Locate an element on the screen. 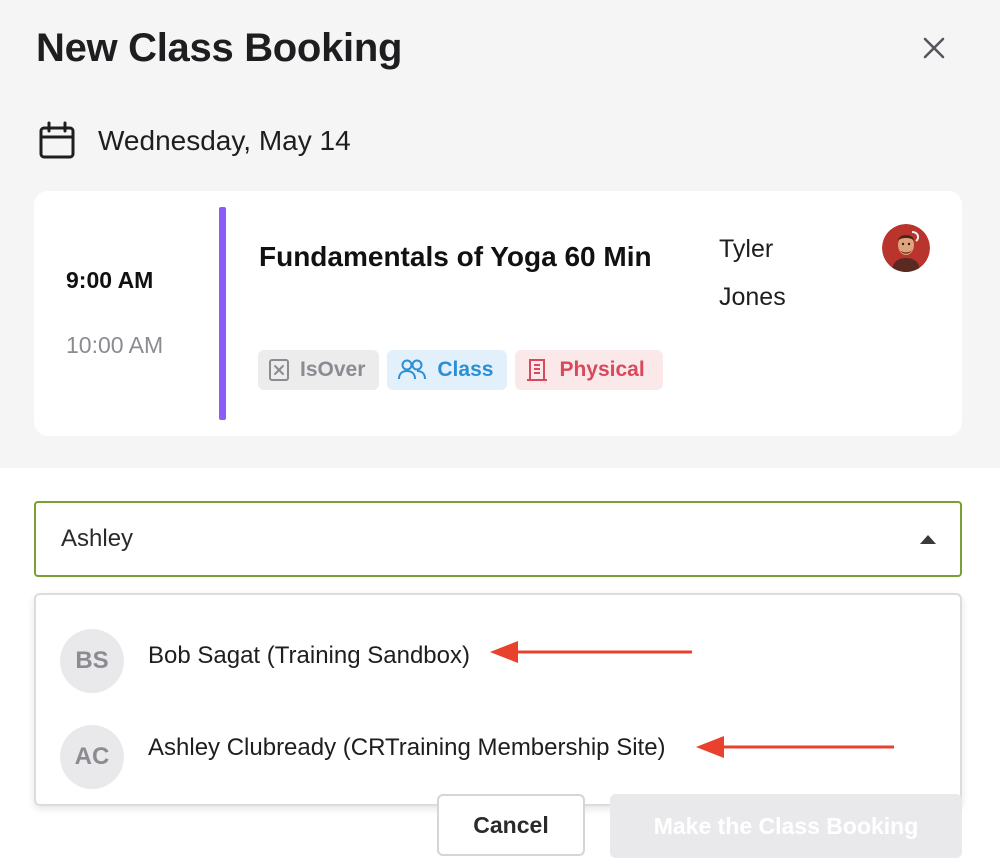 This screenshot has width=1000, height=866. client-select-value: Ashley is located at coordinates (97, 538).